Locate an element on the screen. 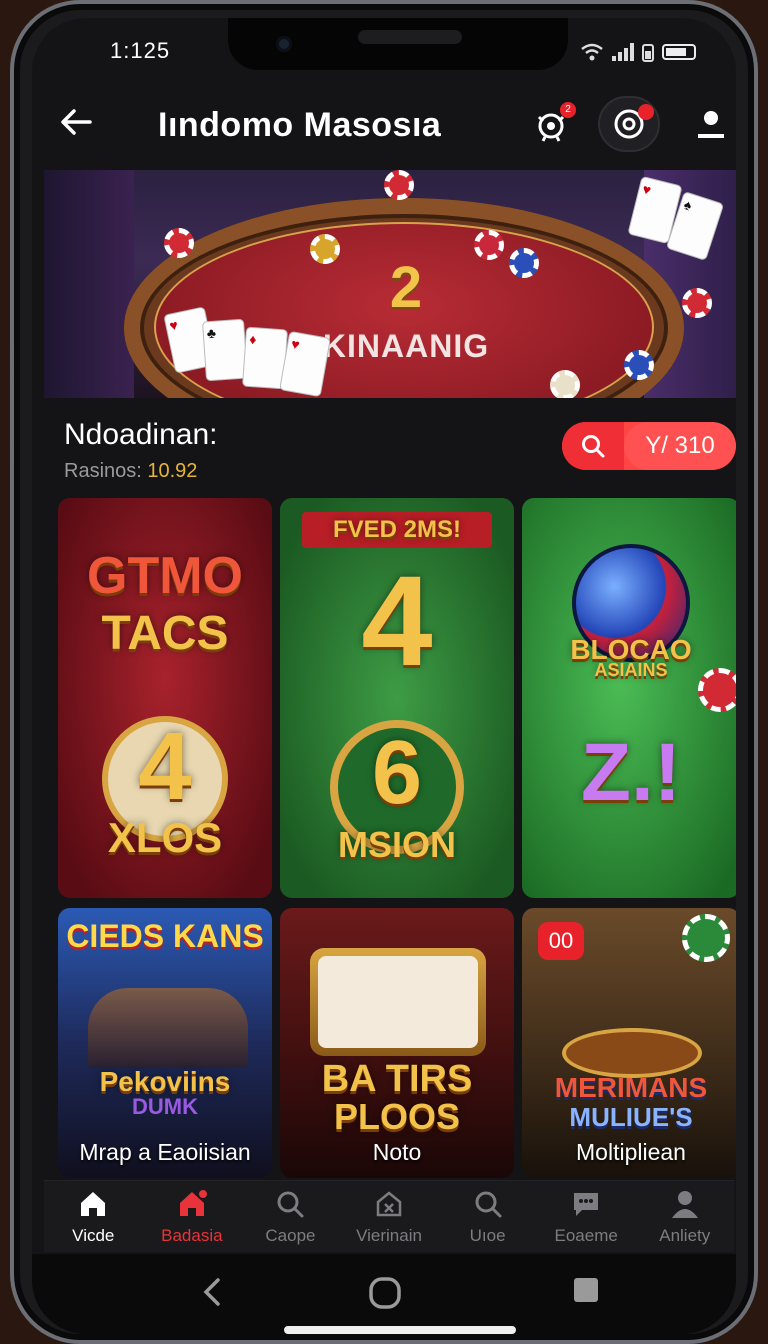 The height and width of the screenshot is (1344, 768). game-art-text: GTMO is located at coordinates (165, 576).